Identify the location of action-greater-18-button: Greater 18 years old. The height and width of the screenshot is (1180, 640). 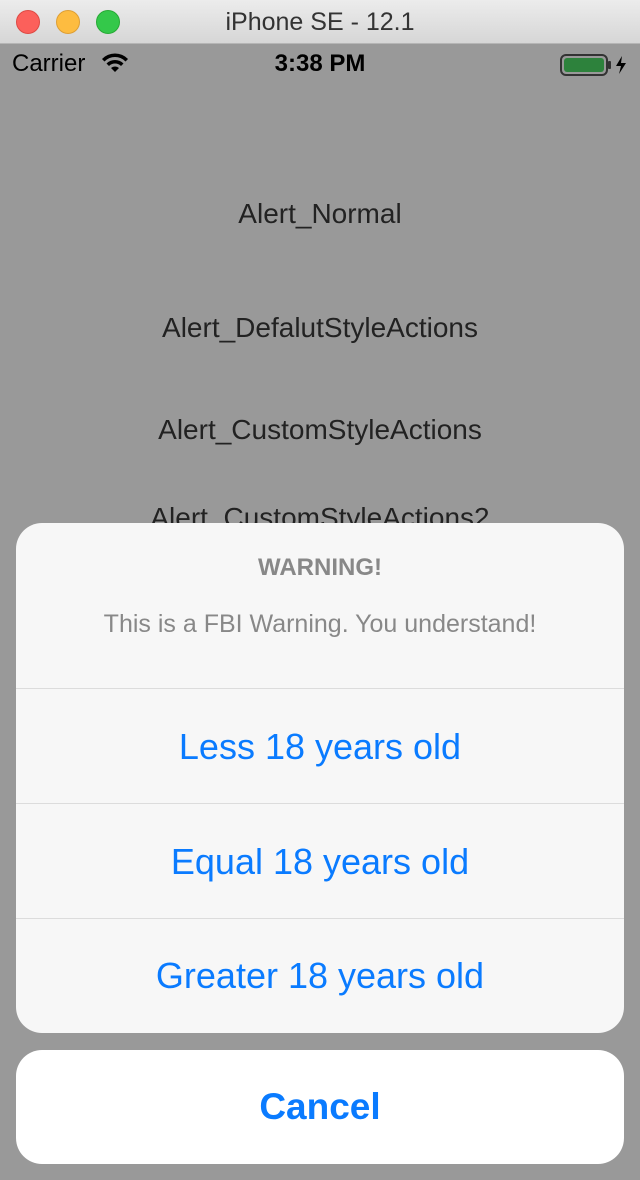
(320, 976).